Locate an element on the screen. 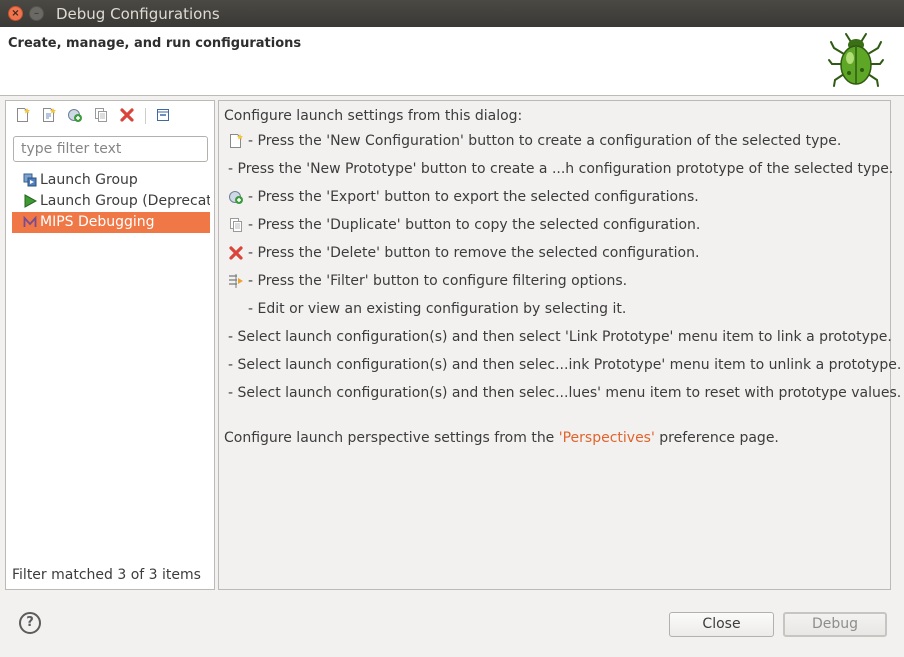 Image resolution: width=904 pixels, height=657 pixels. debug-button: Debug is located at coordinates (835, 624).